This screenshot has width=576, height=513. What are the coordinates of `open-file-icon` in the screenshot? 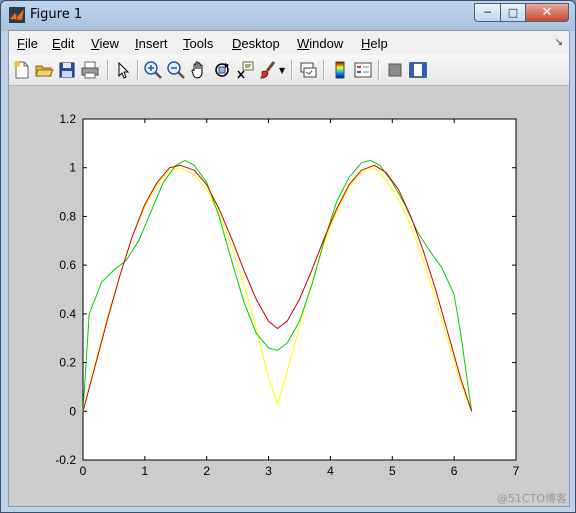 It's located at (44, 70).